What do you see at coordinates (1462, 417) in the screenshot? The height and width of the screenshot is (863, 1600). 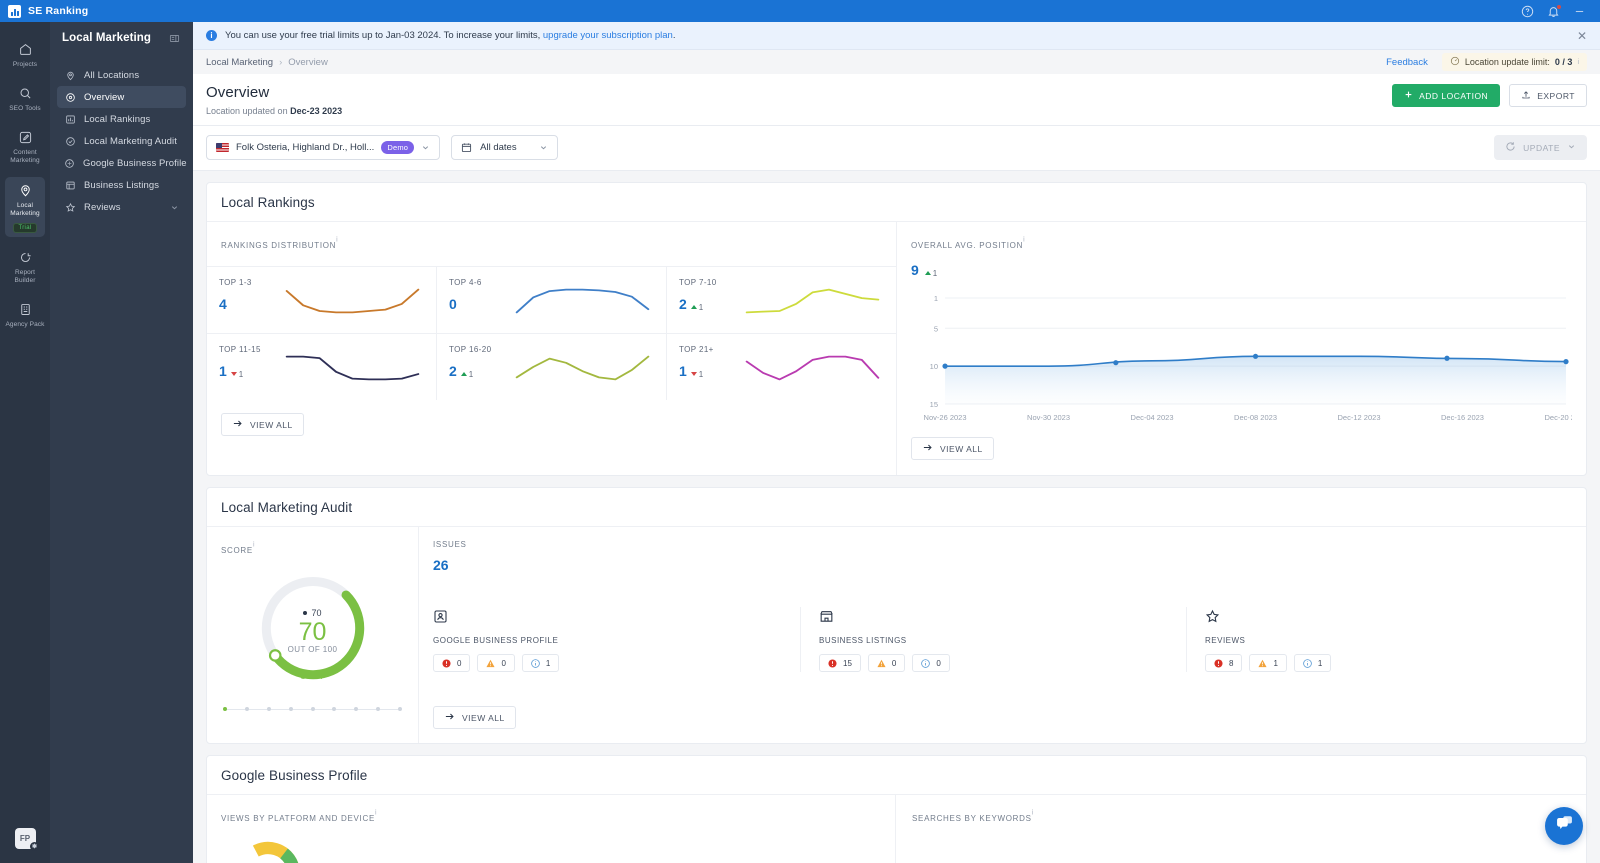 I see `svg-text: Dec-16 2023` at bounding box center [1462, 417].